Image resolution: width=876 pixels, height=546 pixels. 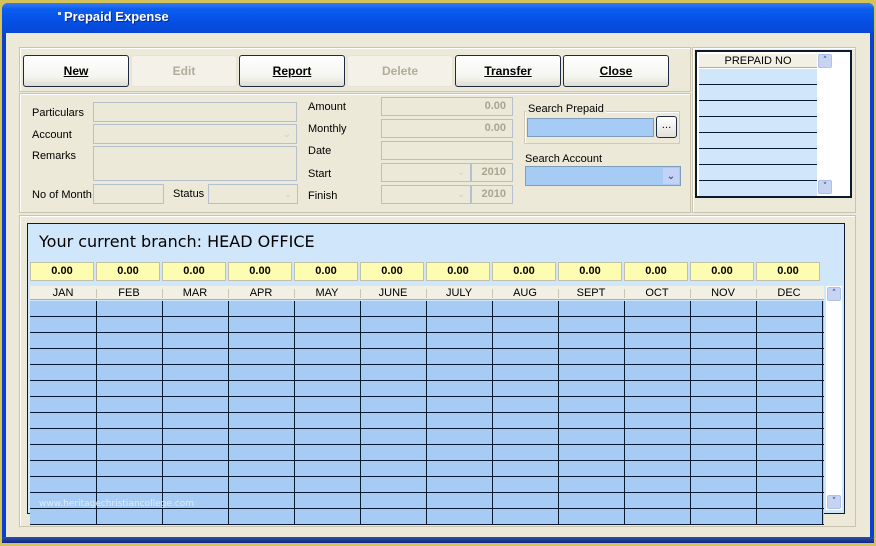 I want to click on date-input, so click(x=447, y=150).